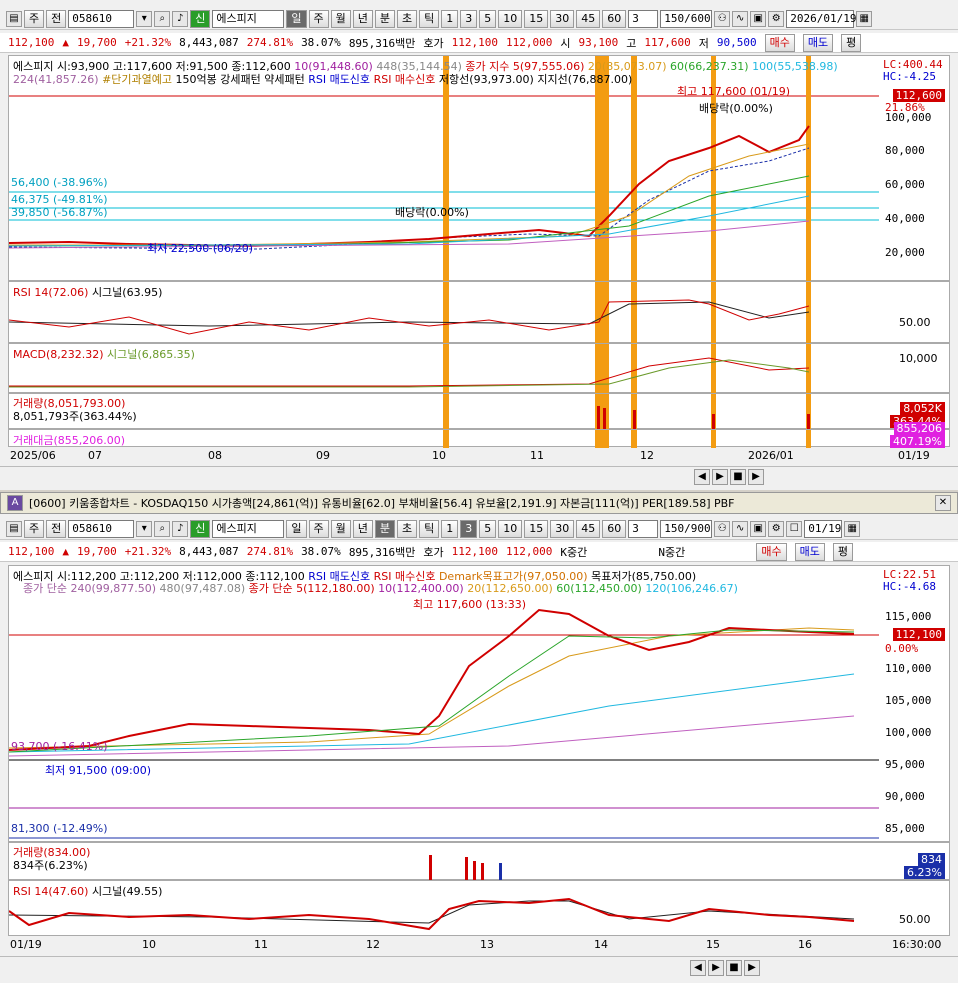 The height and width of the screenshot is (983, 958). What do you see at coordinates (340, 18) in the screenshot?
I see `period-month: 월` at bounding box center [340, 18].